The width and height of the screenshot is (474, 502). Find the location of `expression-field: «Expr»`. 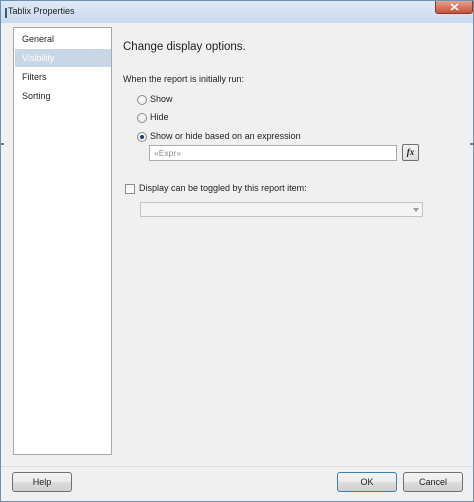

expression-field: «Expr» is located at coordinates (273, 153).